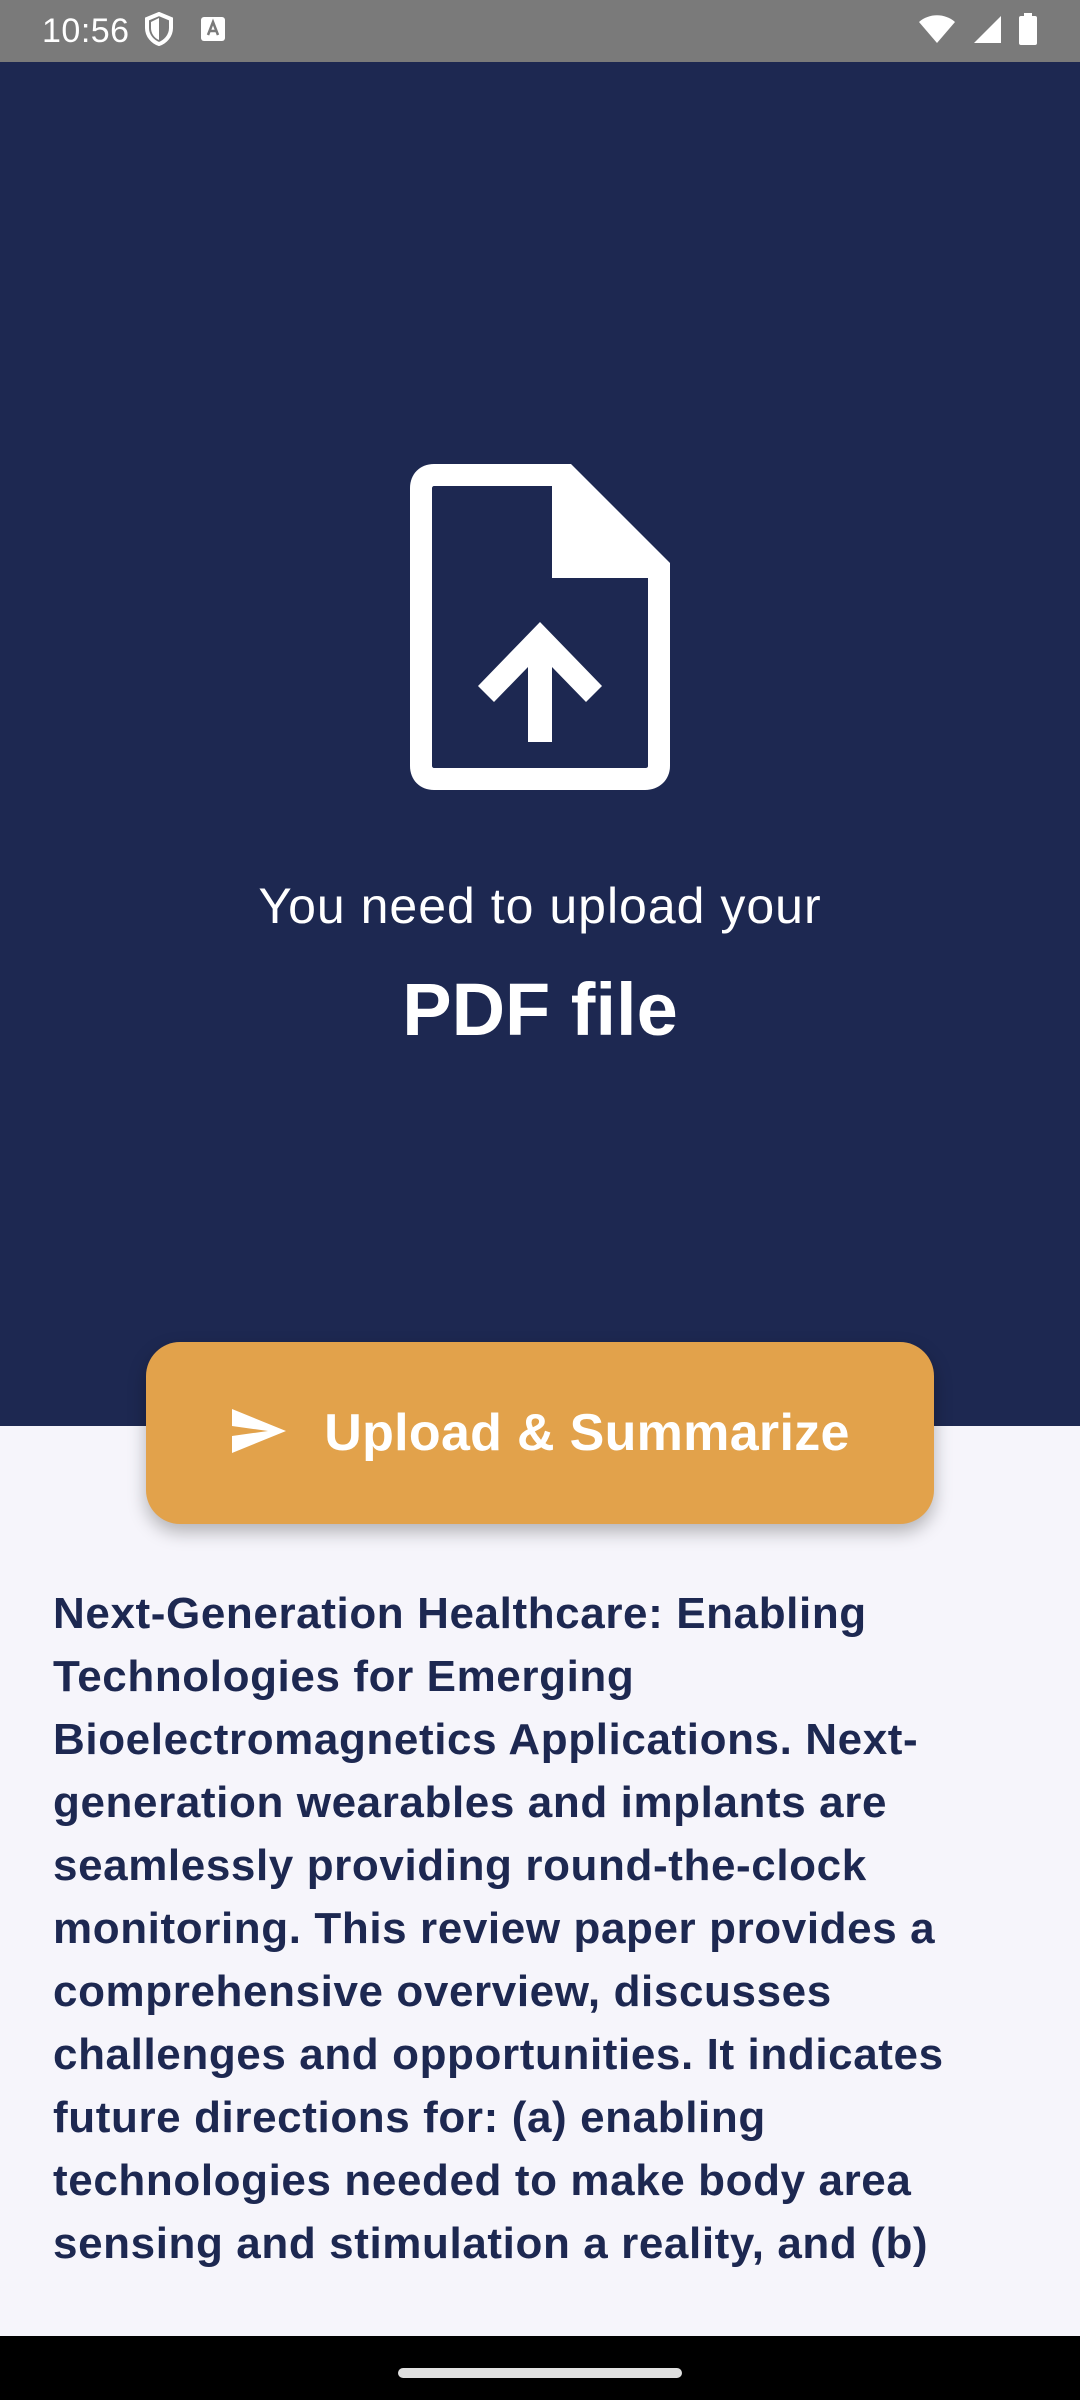  Describe the element at coordinates (937, 31) in the screenshot. I see `wifi-icon` at that location.